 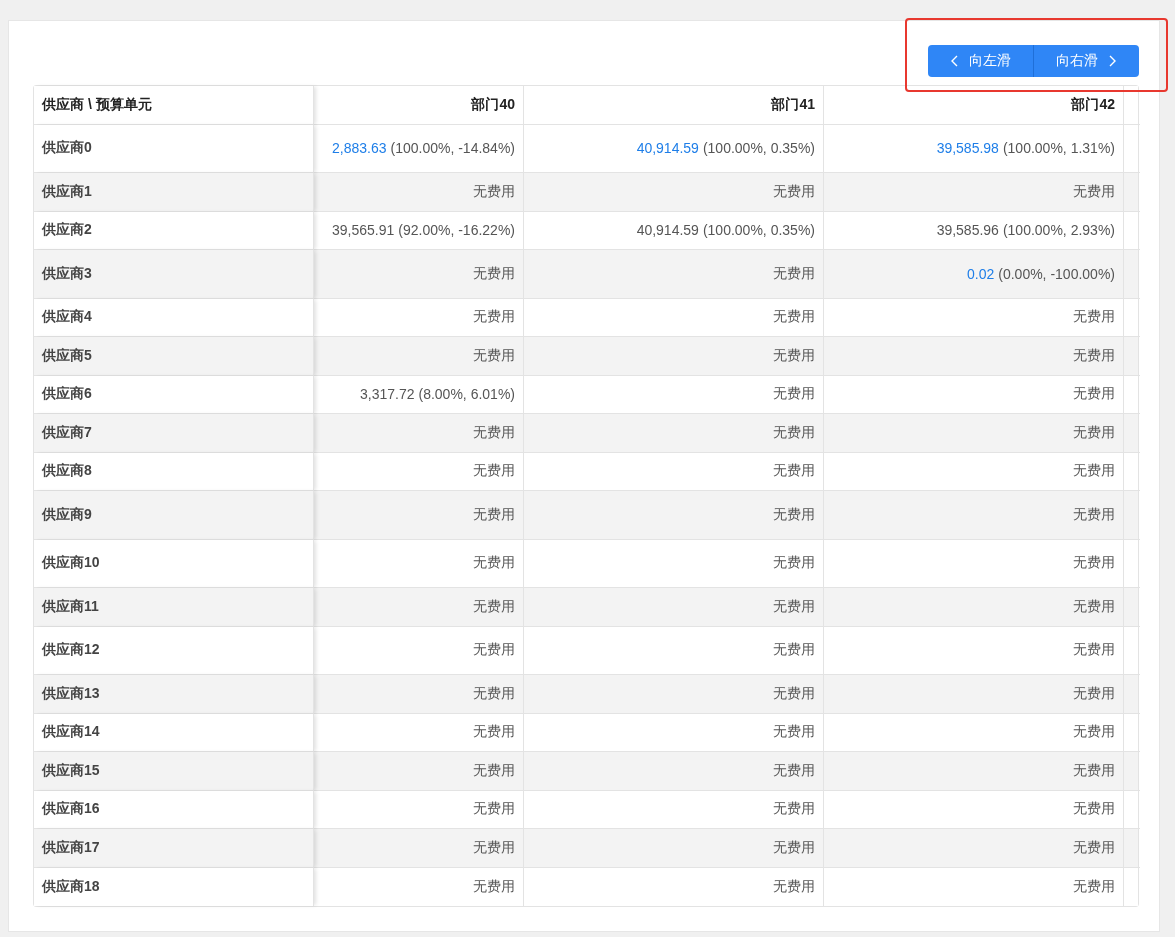 I want to click on amount-text: 3,317.72, so click(x=387, y=394).